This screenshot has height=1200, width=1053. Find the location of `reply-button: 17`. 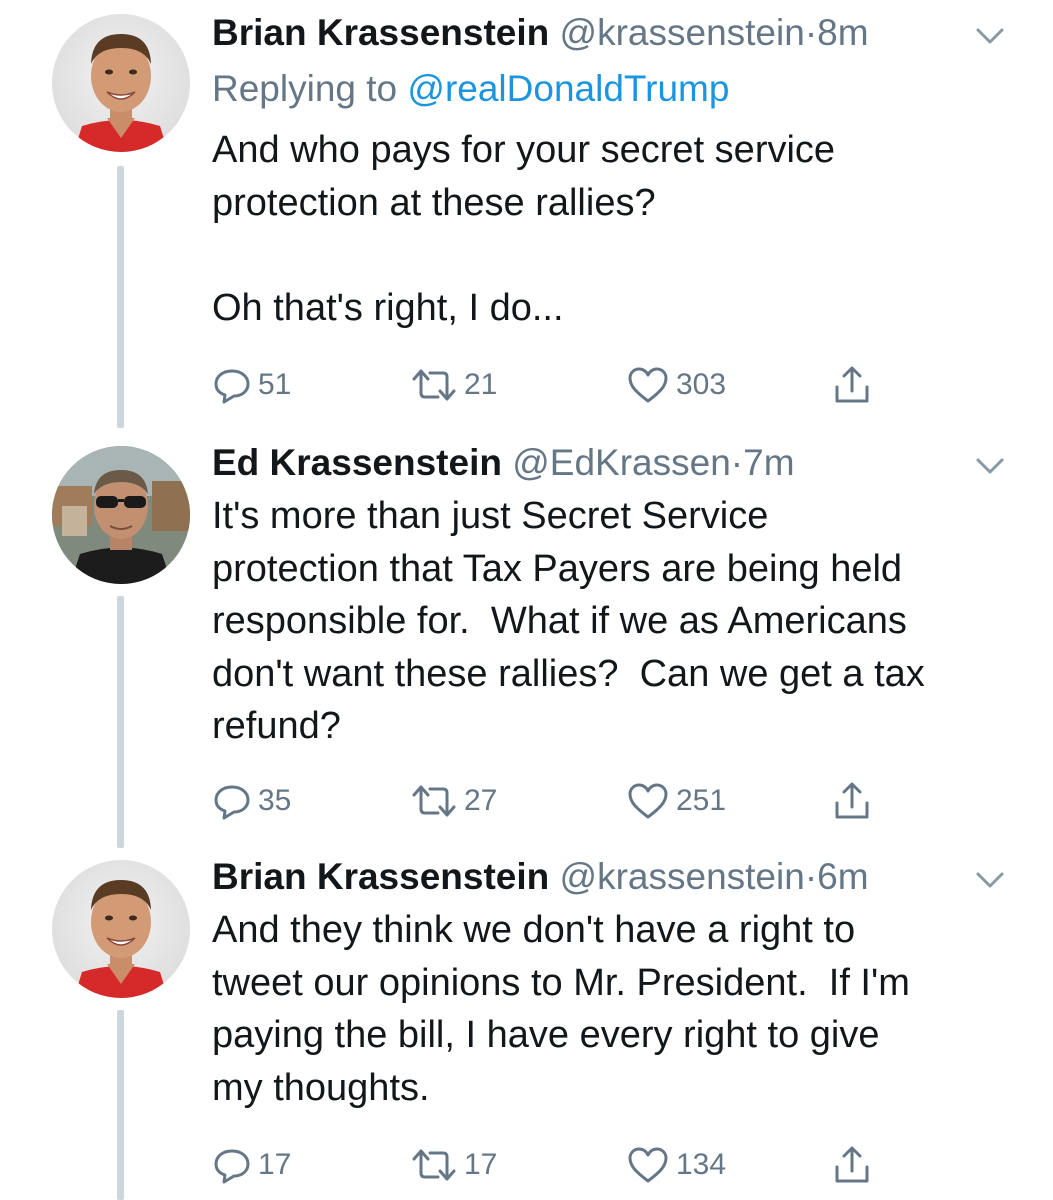

reply-button: 17 is located at coordinates (251, 1165).